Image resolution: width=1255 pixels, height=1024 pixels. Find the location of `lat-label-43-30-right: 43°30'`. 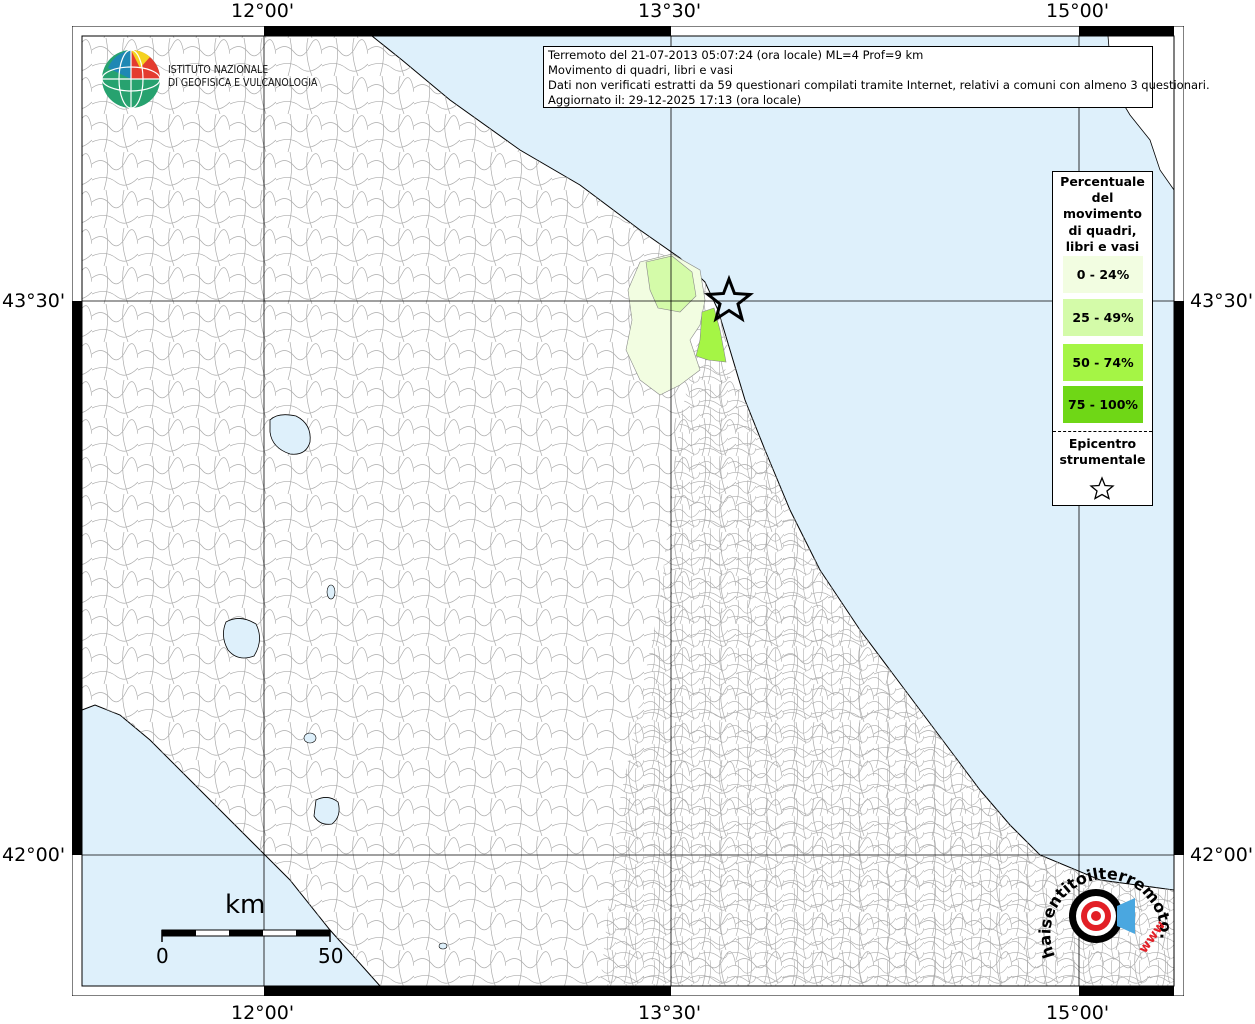

lat-label-43-30-right: 43°30' is located at coordinates (1222, 301).